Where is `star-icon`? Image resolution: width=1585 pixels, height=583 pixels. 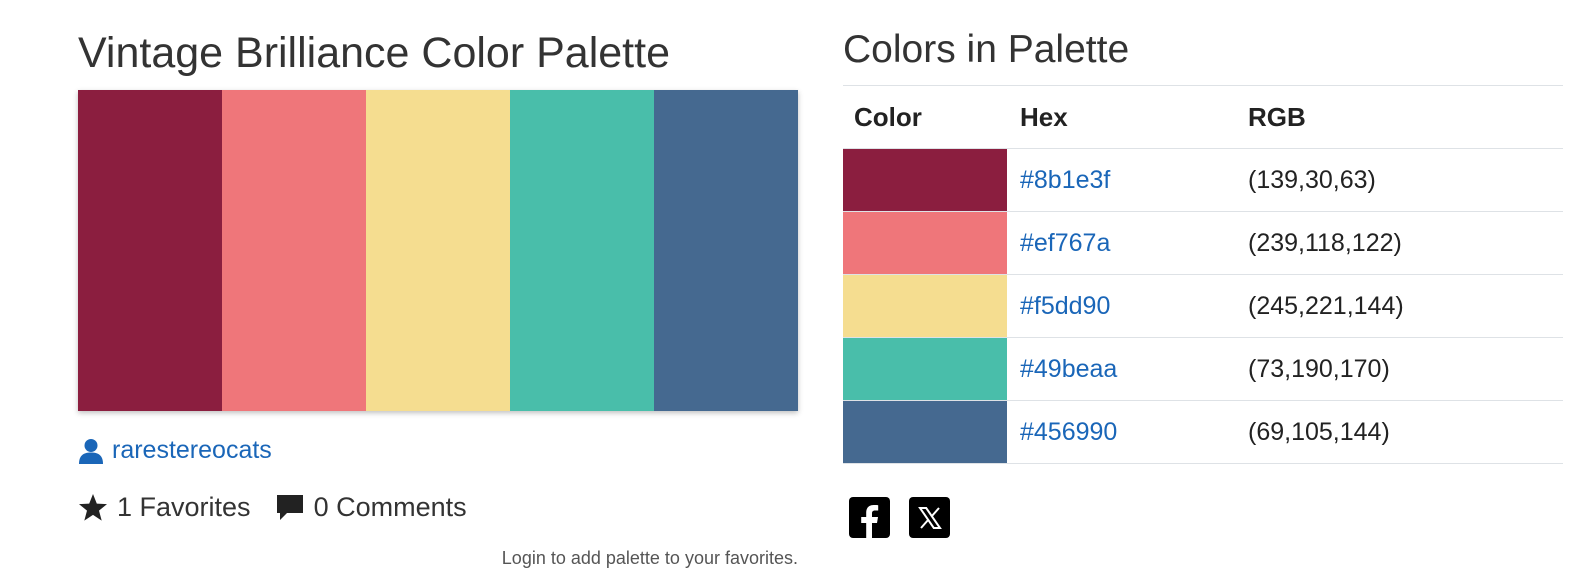 star-icon is located at coordinates (93, 507).